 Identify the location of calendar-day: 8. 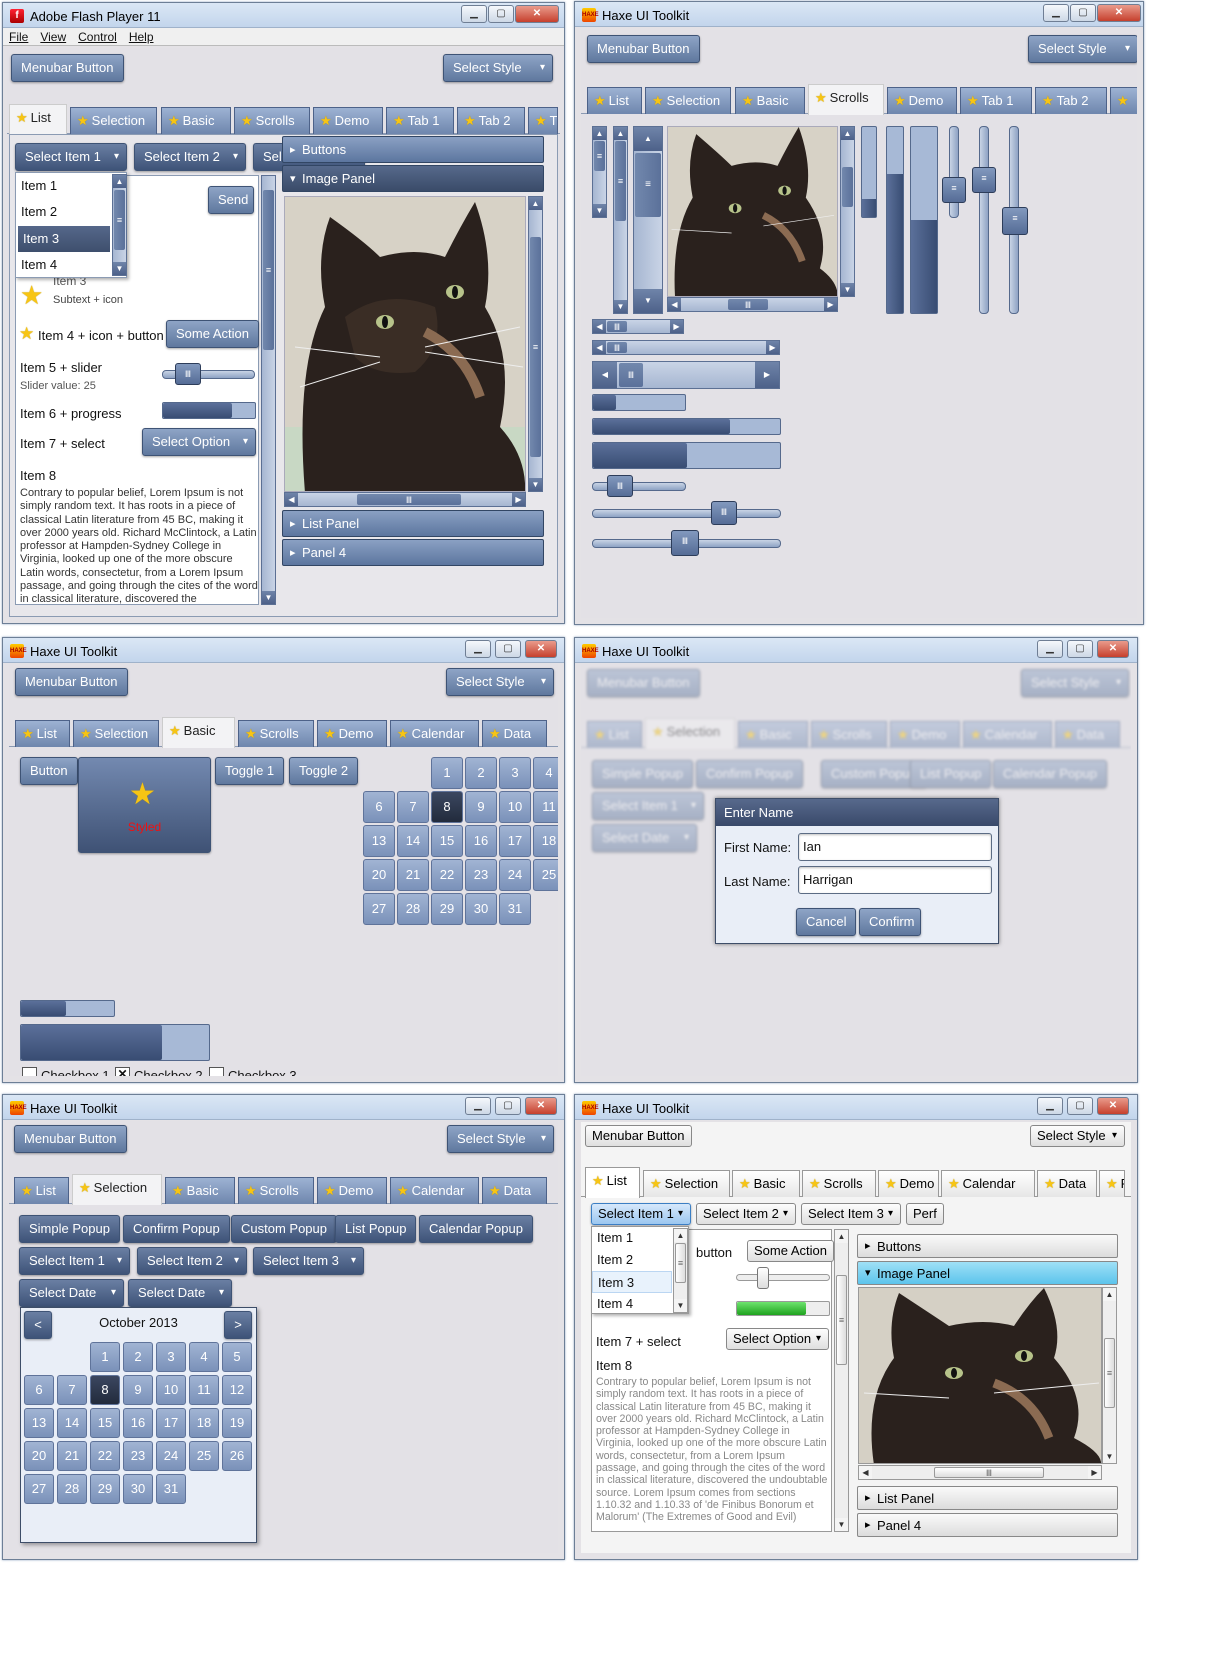
(105, 1390).